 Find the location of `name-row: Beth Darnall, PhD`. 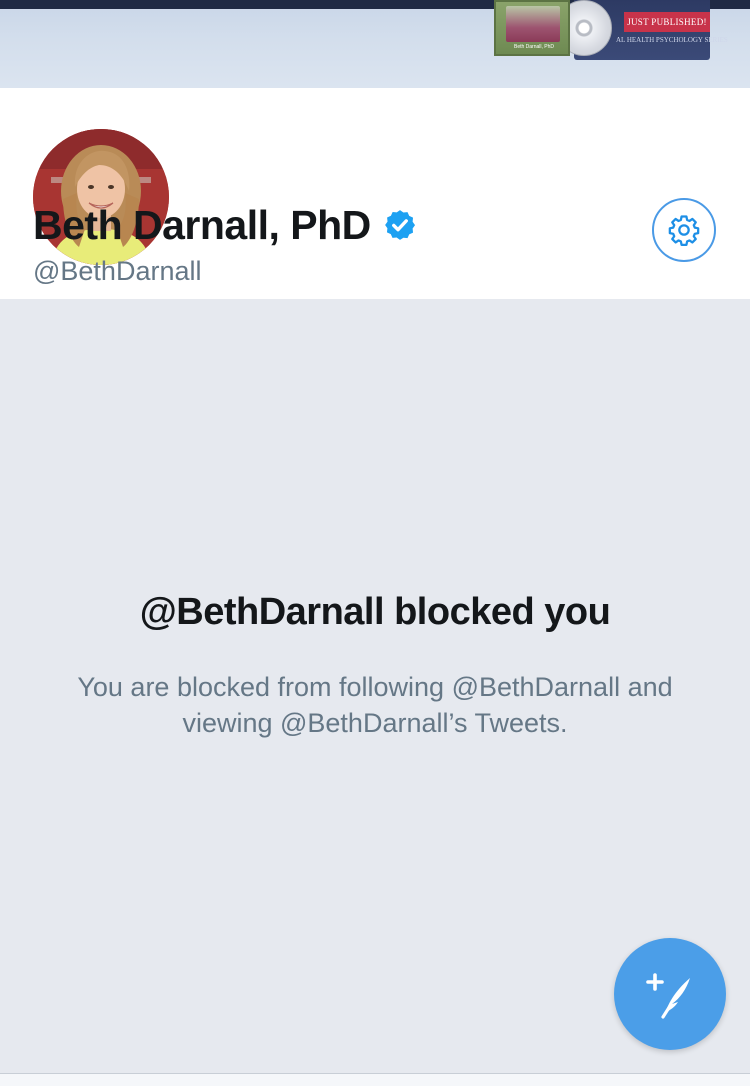

name-row: Beth Darnall, PhD is located at coordinates (225, 225).